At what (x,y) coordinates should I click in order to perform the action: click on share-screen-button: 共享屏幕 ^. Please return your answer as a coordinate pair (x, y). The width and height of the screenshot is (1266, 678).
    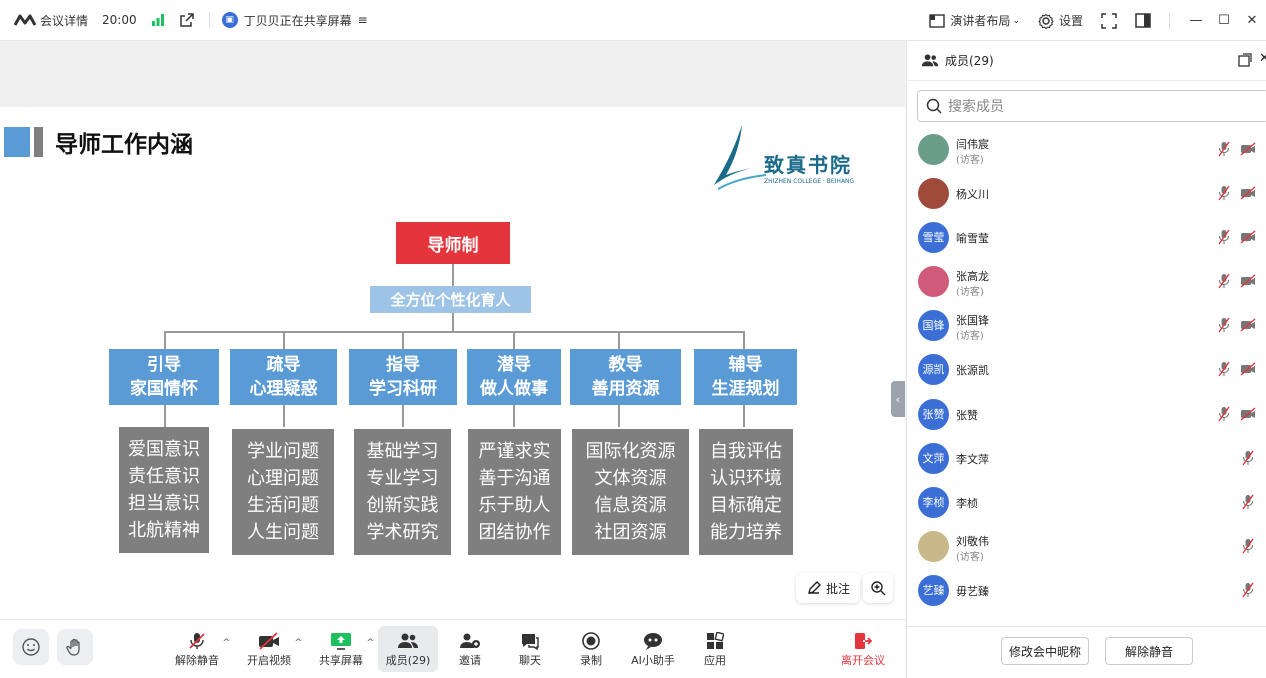
    Looking at the image, I should click on (345, 649).